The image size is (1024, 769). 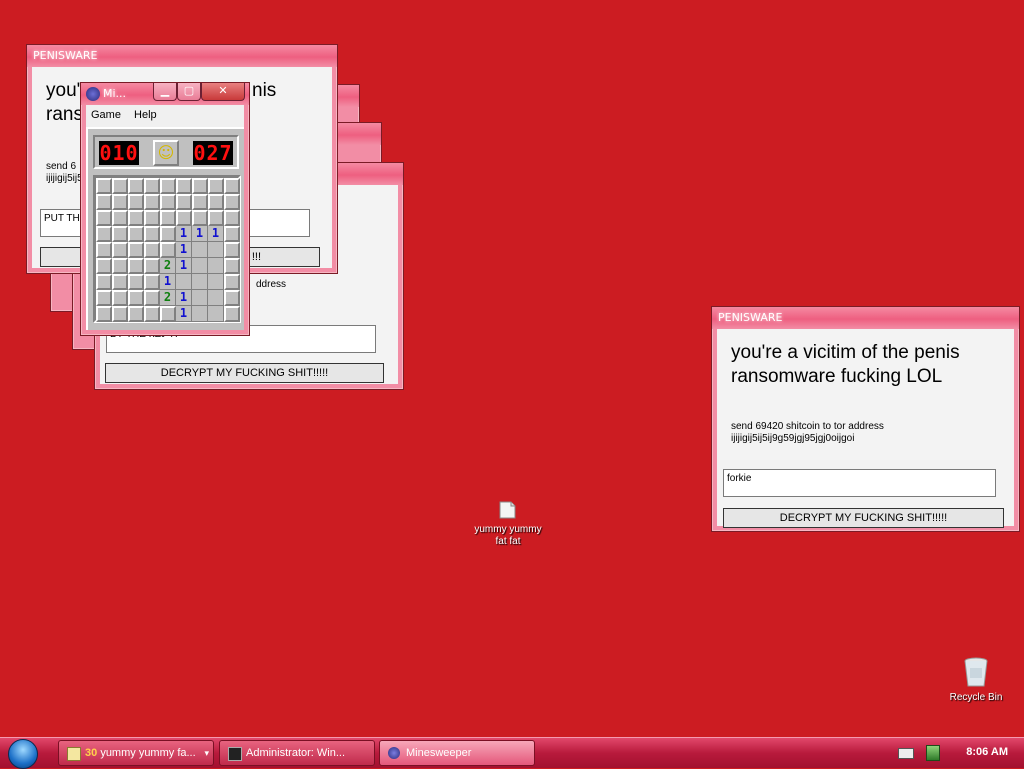 I want to click on close-button: ✕, so click(x=223, y=92).